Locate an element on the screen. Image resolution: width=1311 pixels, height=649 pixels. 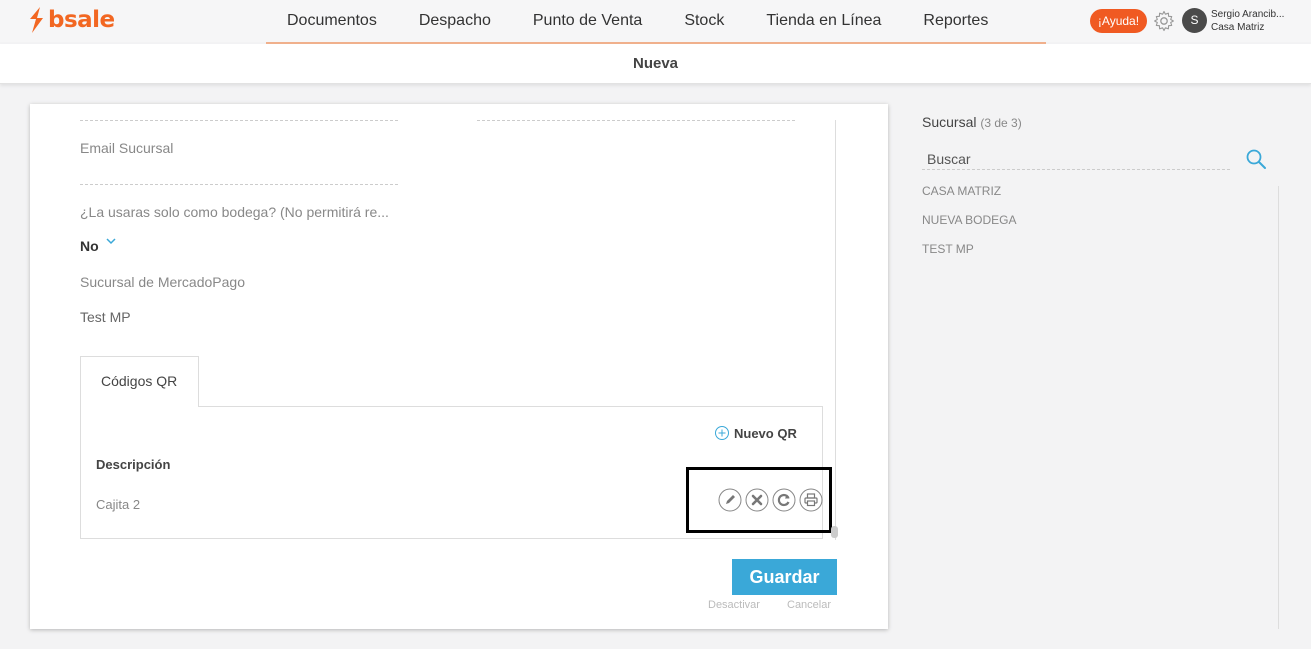
nav-item-stock: Stock is located at coordinates (704, 21).